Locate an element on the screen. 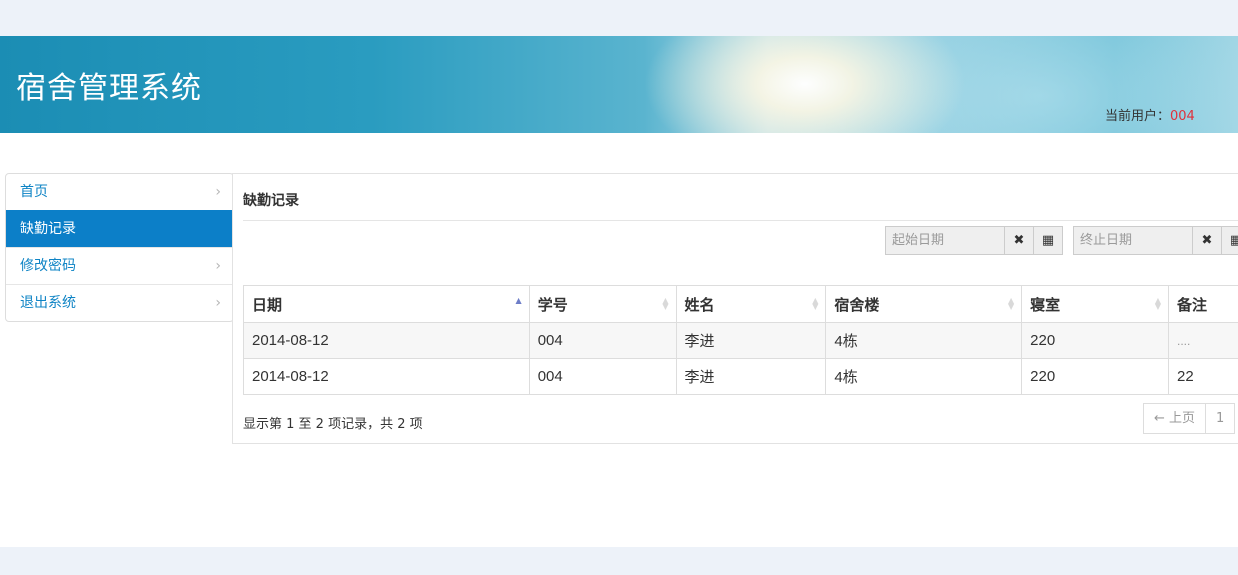  sidebar-item-label: 缺勤记录 is located at coordinates (48, 229).